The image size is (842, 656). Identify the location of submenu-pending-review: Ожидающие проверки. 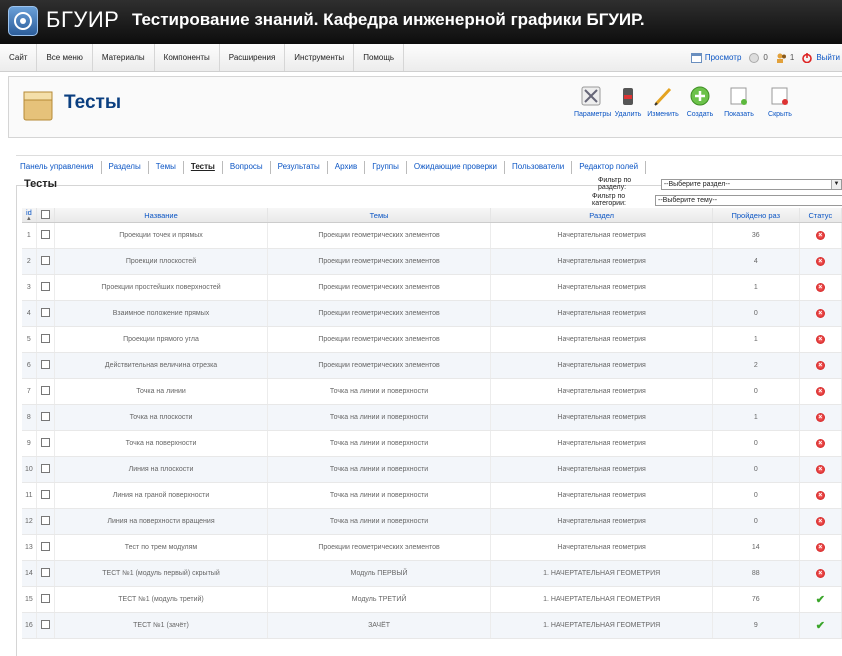
(456, 167).